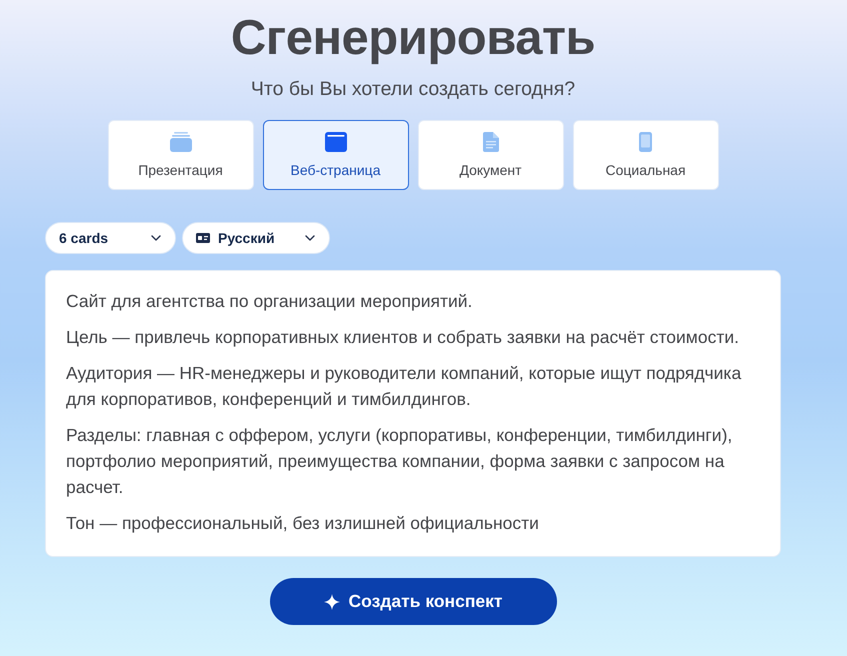 The width and height of the screenshot is (847, 656). Describe the element at coordinates (303, 523) in the screenshot. I see `prompt-paragraph: Тон — профессиональный, без излишней официальности` at that location.